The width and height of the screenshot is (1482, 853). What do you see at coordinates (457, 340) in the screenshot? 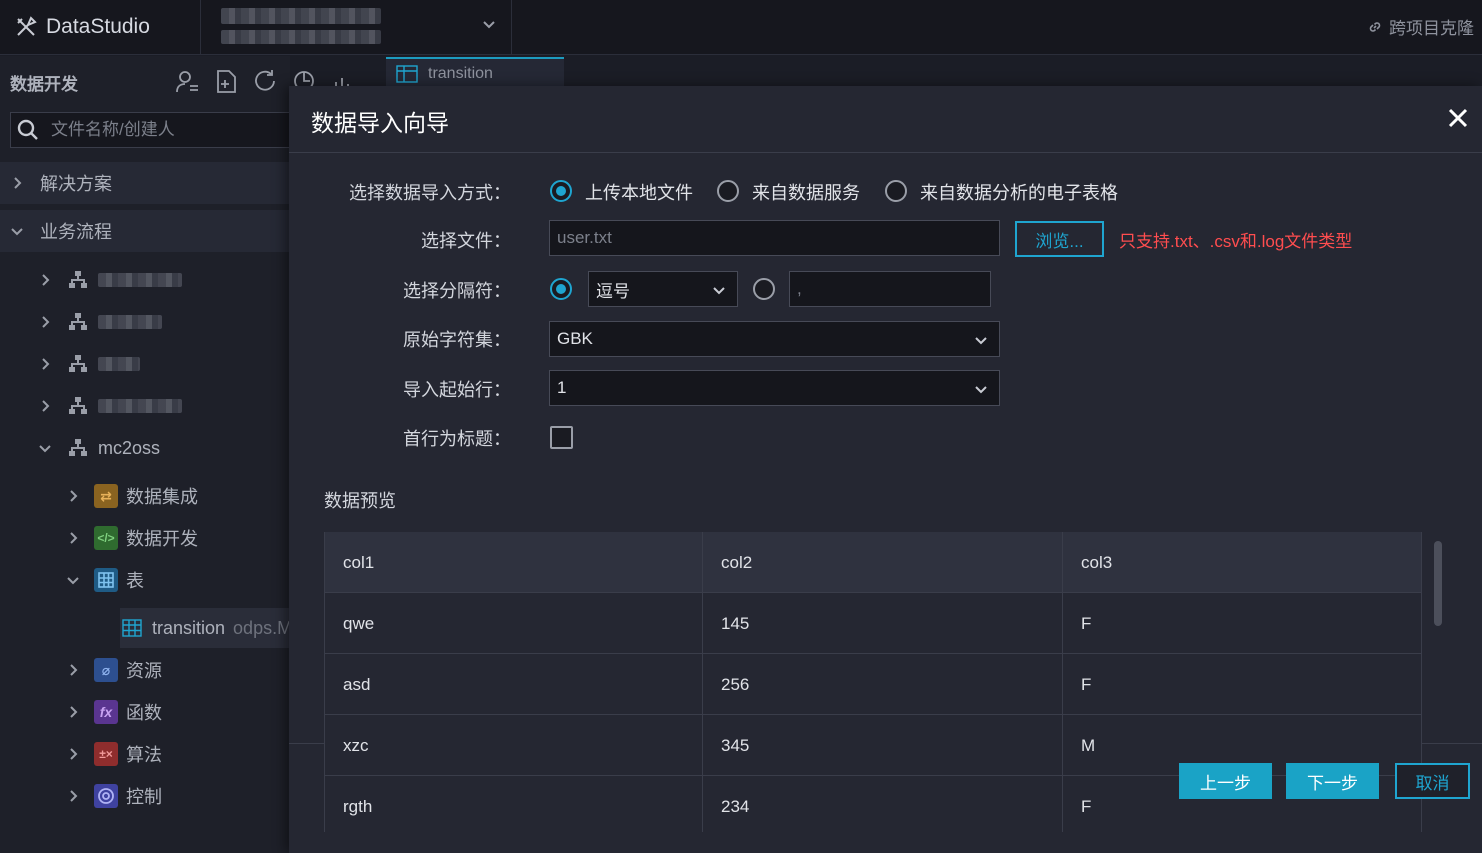
I see `charset-label: 原始字符集：` at bounding box center [457, 340].